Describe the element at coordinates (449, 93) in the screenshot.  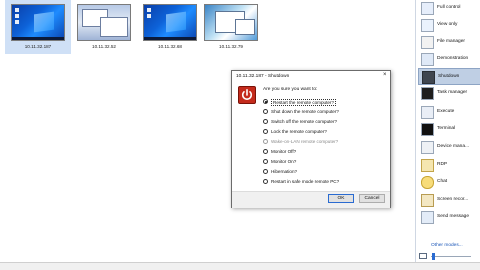
I see `mode-task-manager: Task manager` at that location.